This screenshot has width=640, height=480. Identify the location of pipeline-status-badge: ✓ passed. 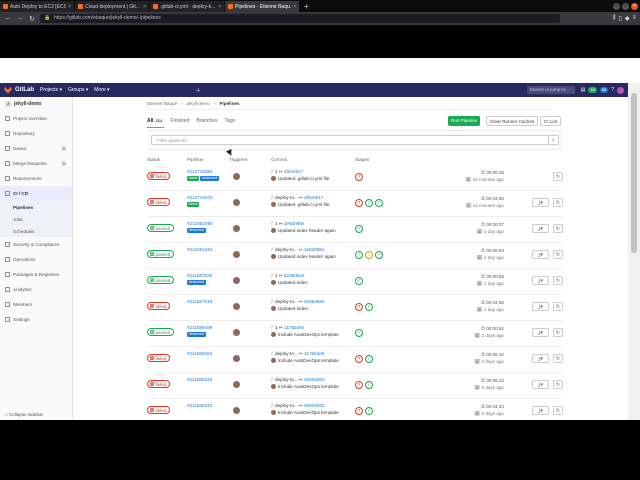
(161, 228).